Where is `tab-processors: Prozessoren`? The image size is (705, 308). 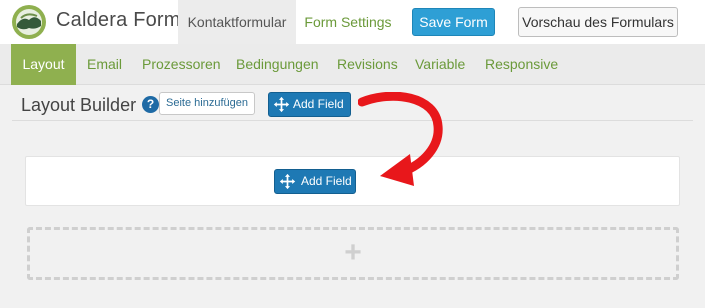
tab-processors: Prozessoren is located at coordinates (181, 64).